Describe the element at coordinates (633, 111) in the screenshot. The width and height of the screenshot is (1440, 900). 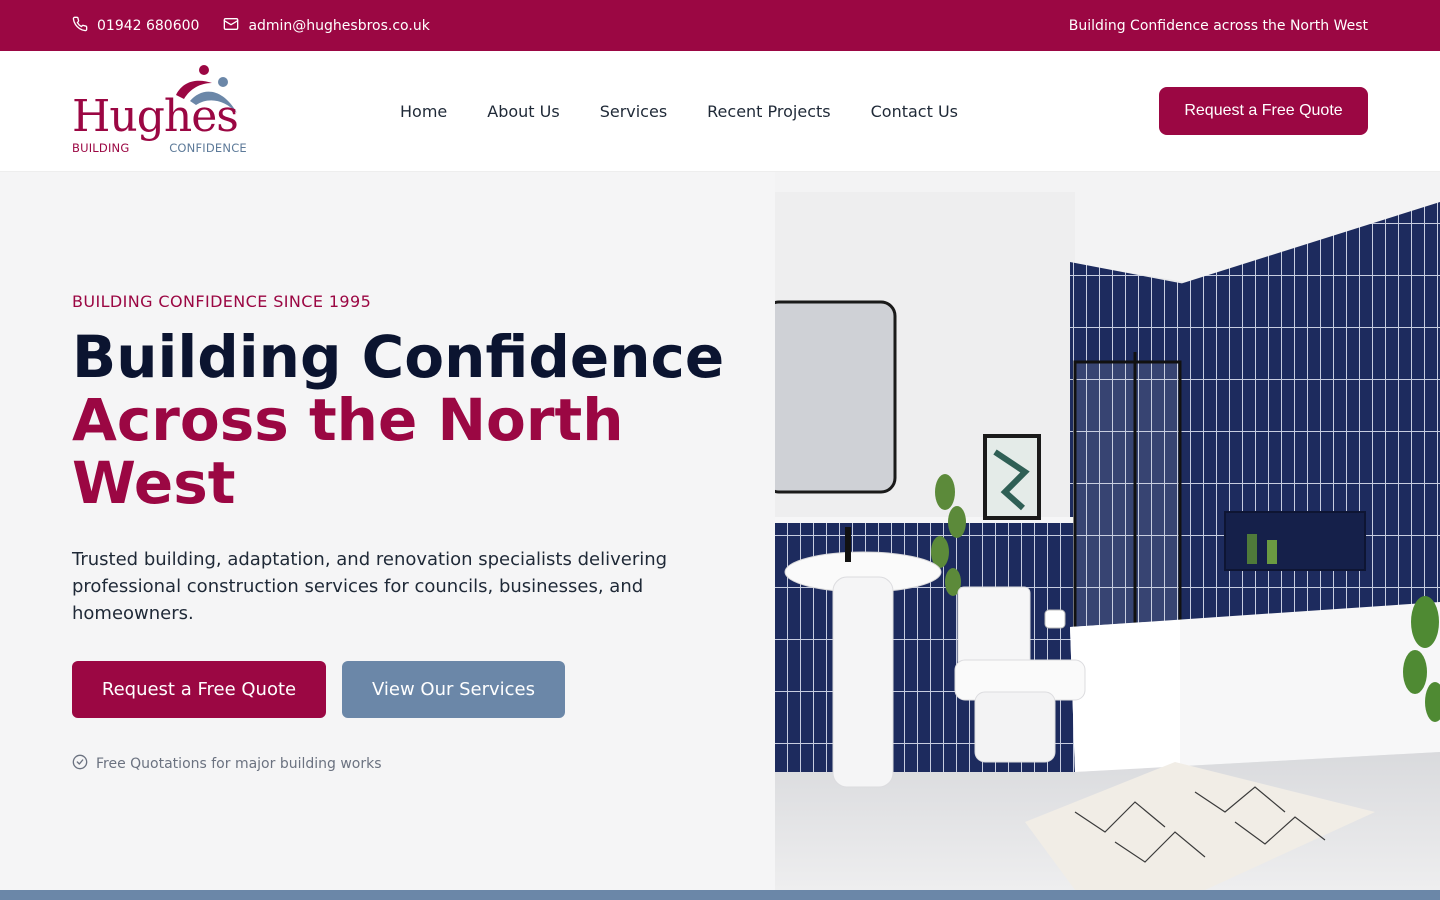
I see `nav-services: Services` at that location.